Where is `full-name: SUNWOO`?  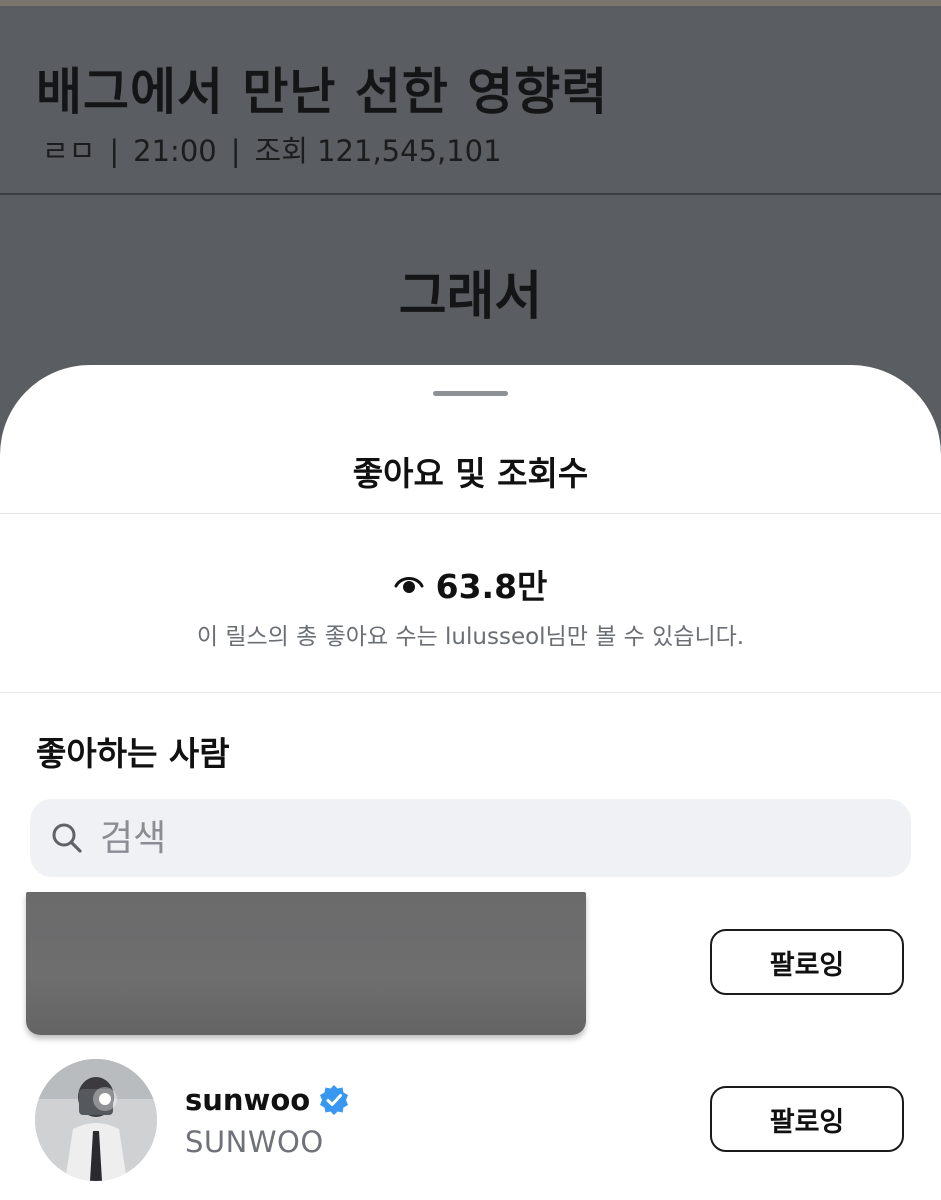
full-name: SUNWOO is located at coordinates (254, 1142).